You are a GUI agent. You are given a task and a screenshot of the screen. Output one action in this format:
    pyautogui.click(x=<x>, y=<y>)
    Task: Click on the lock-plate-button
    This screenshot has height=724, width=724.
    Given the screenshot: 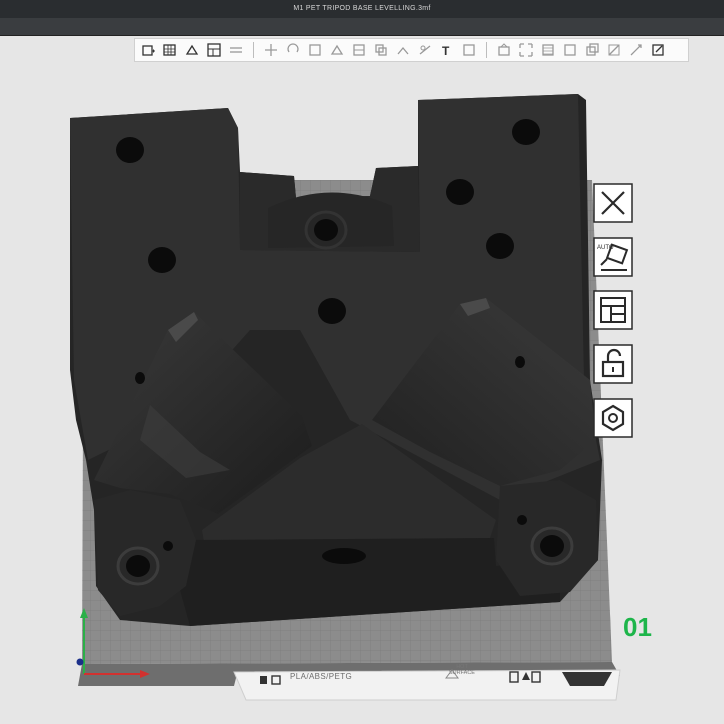 What is the action you would take?
    pyautogui.click(x=613, y=364)
    